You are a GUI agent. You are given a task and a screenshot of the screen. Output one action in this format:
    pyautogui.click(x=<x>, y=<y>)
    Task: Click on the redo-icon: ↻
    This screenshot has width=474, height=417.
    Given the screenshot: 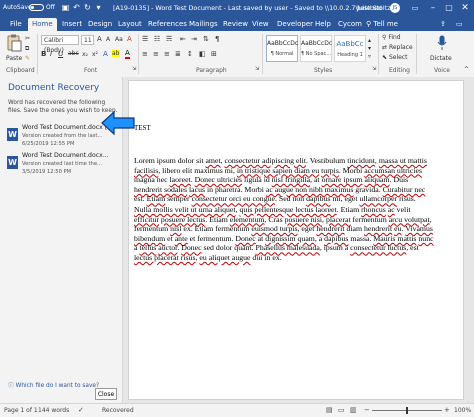 What is the action you would take?
    pyautogui.click(x=87, y=7)
    